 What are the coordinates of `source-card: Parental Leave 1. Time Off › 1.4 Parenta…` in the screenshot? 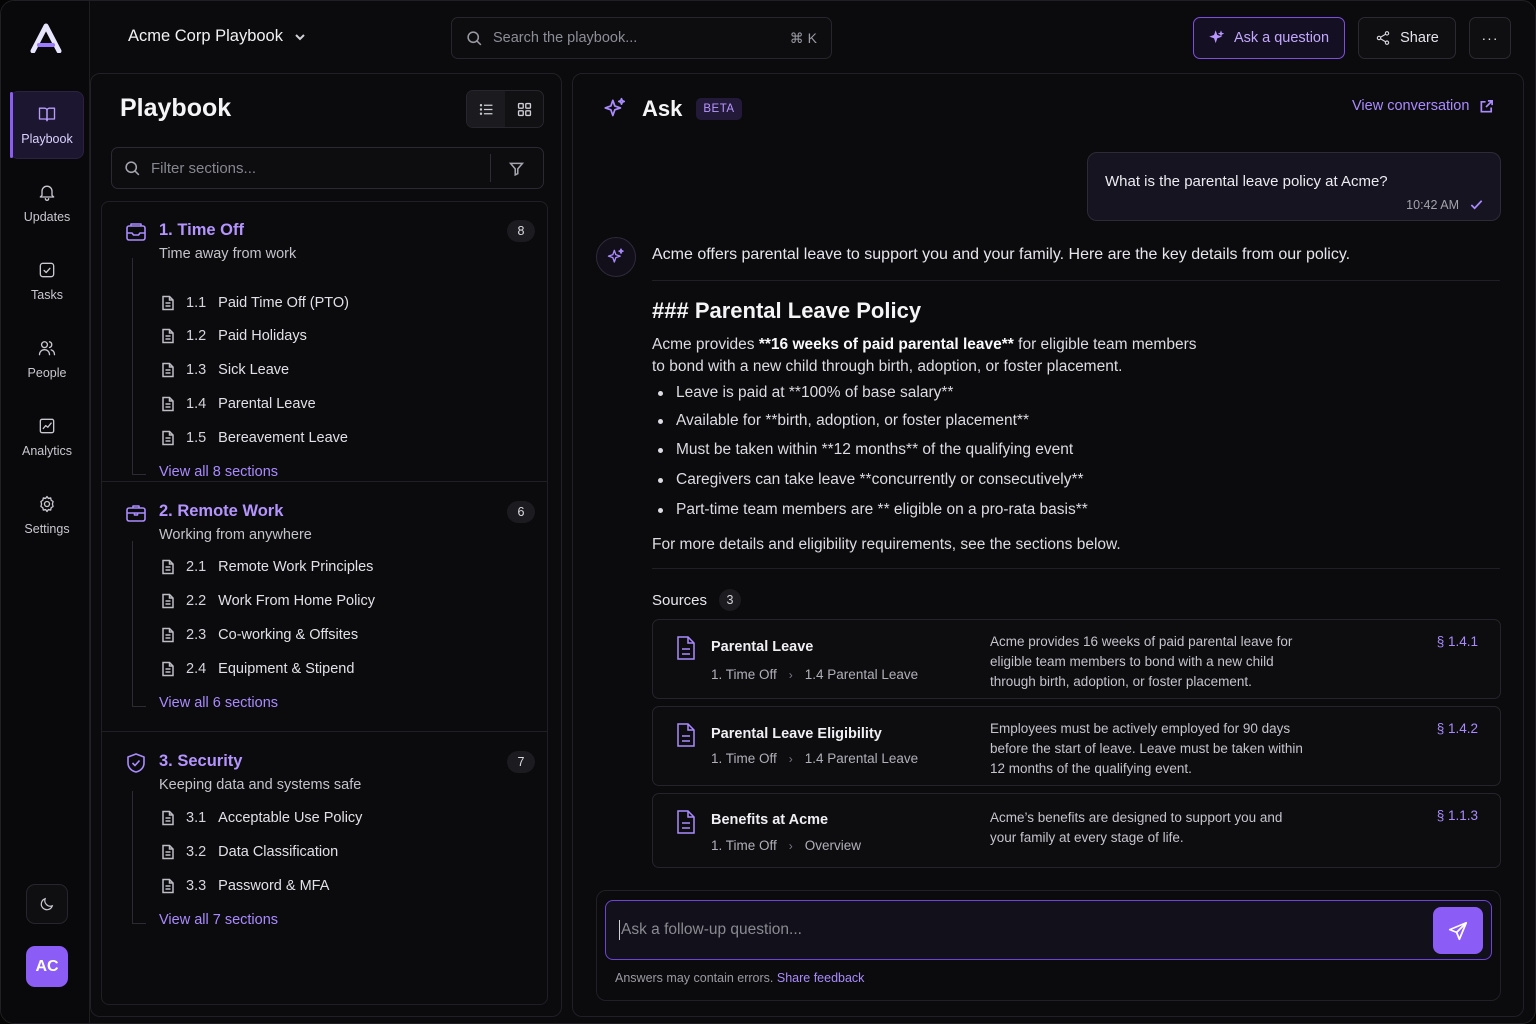 It's located at (1076, 659).